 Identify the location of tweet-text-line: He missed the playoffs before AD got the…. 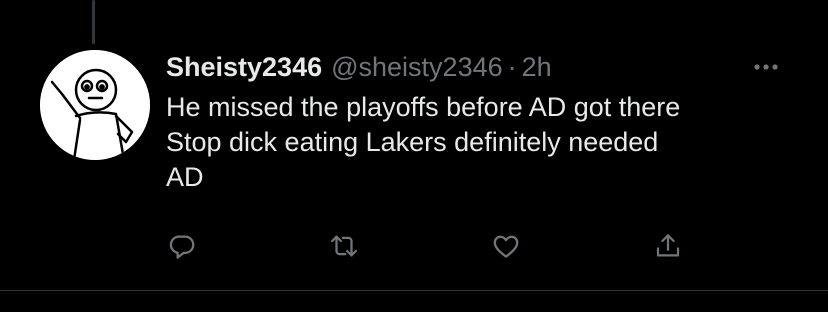
(423, 107).